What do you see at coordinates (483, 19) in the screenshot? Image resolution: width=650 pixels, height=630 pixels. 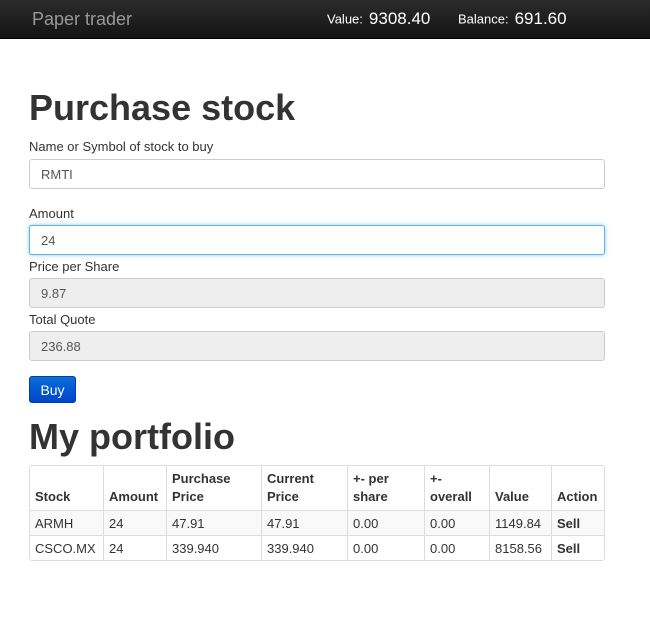 I see `balance-label: Balance:` at bounding box center [483, 19].